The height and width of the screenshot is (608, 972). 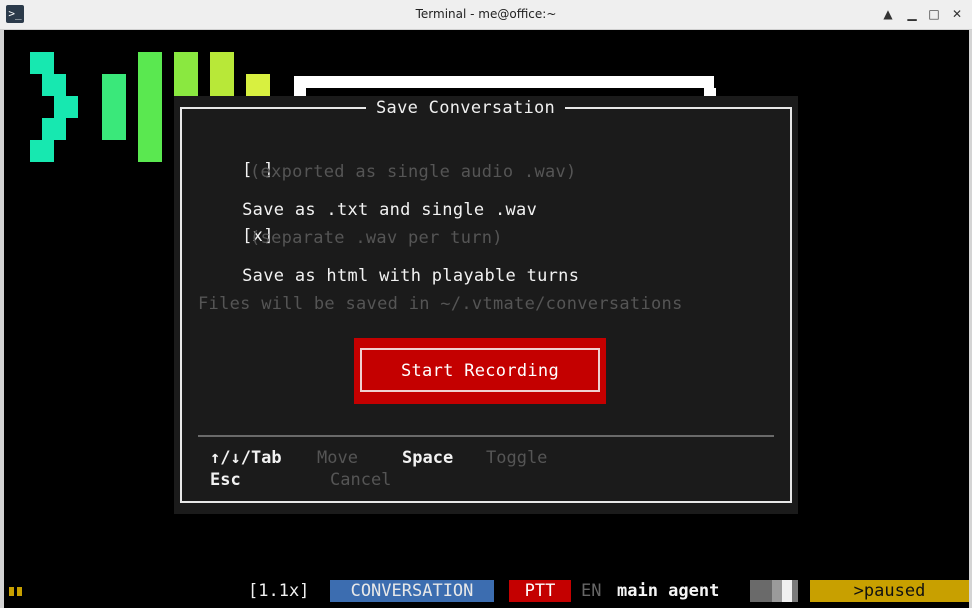 What do you see at coordinates (517, 458) in the screenshot?
I see `shortcut-toggle-action: Toggle` at bounding box center [517, 458].